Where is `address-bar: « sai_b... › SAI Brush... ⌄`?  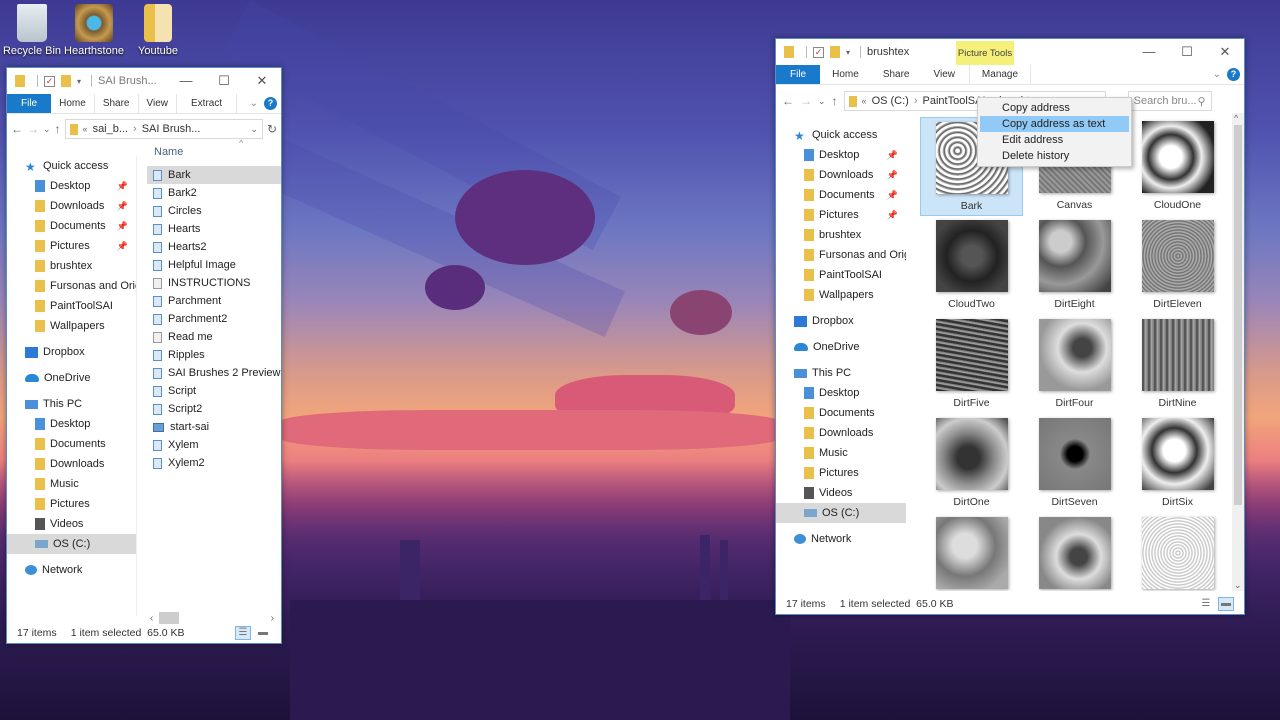
address-bar: « sai_b... › SAI Brush... ⌄ is located at coordinates (163, 129).